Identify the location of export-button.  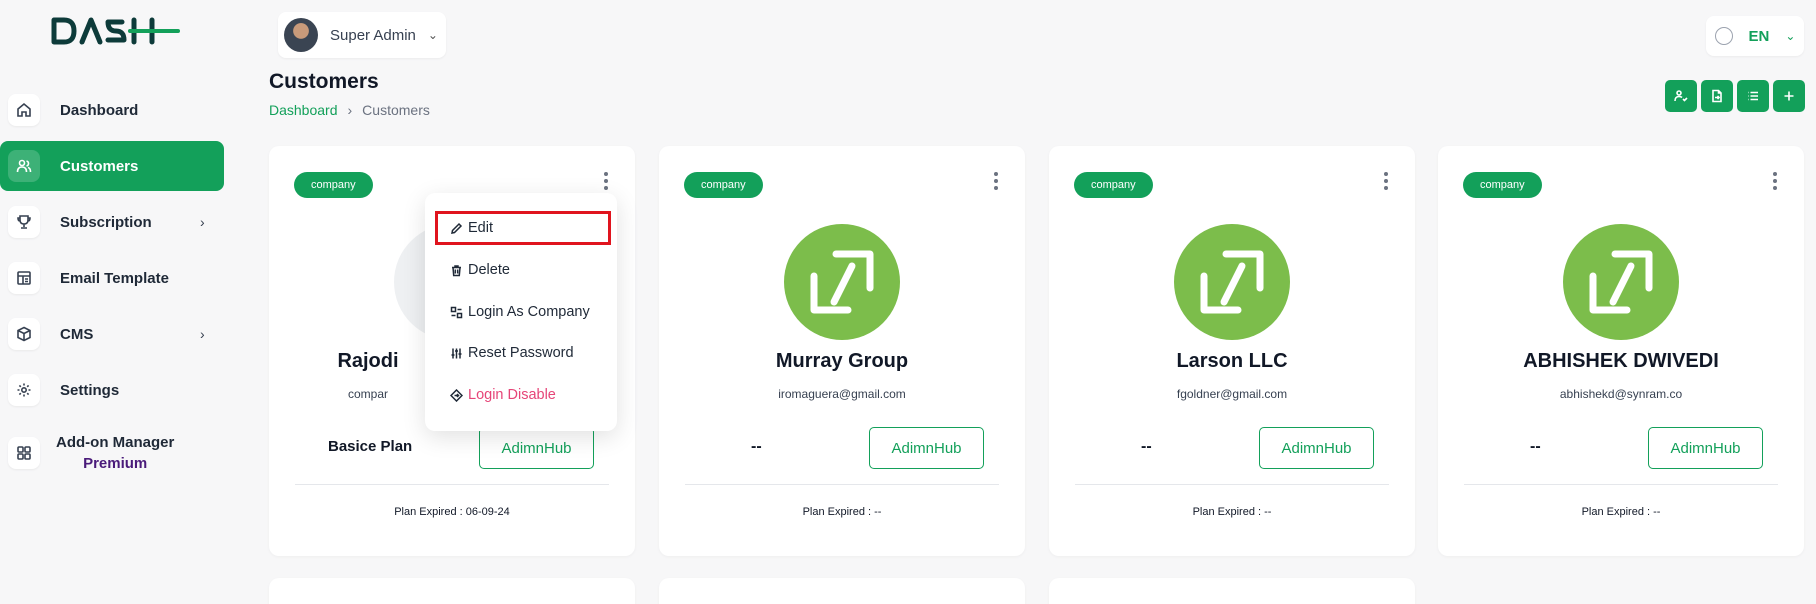
(1717, 96).